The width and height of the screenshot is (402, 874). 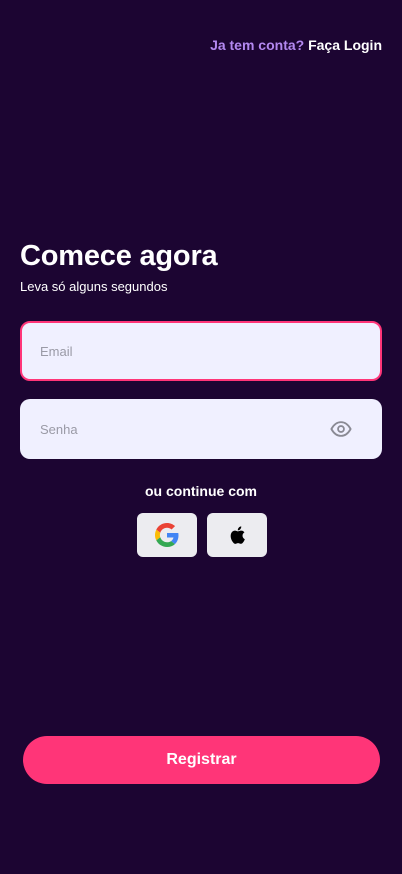 I want to click on social-divider-label: ou continue com, so click(x=201, y=491).